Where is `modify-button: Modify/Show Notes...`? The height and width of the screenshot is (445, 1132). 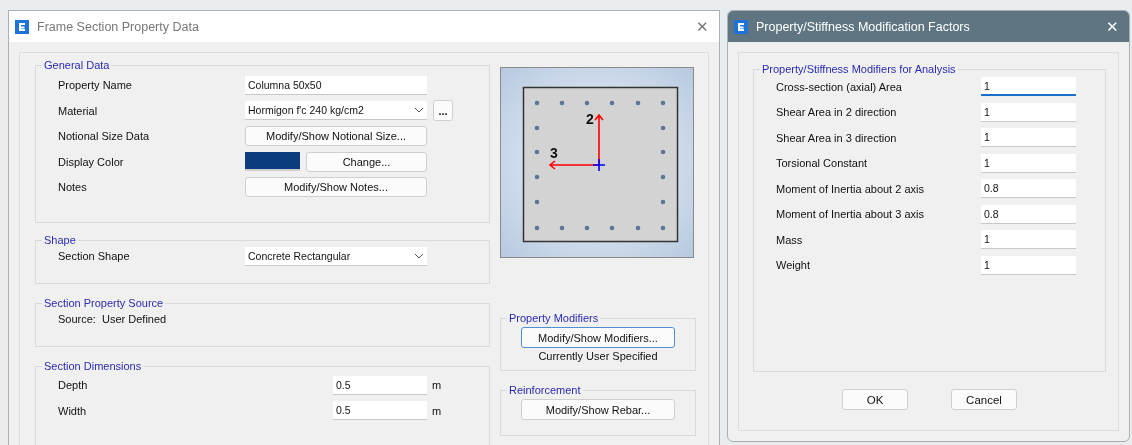
modify-button: Modify/Show Notes... is located at coordinates (336, 187).